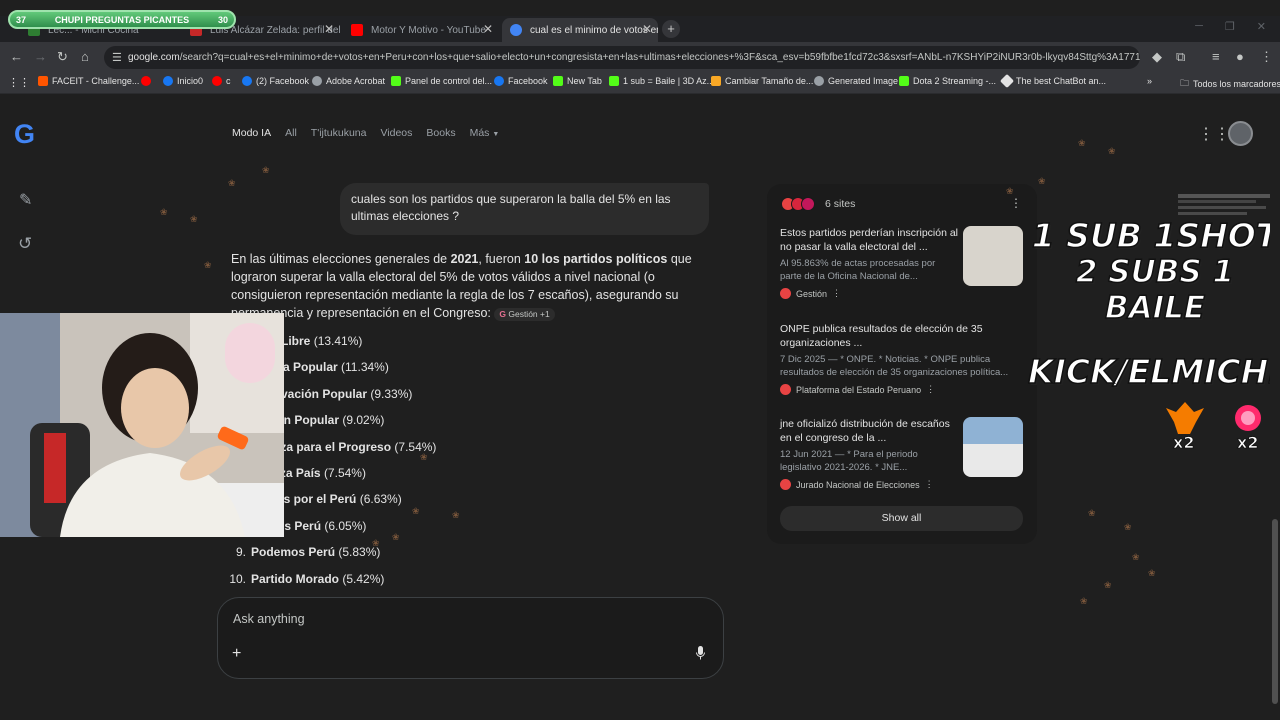 This screenshot has width=1280, height=720. I want to click on bookmark-label: Adobe Acrobat, so click(356, 81).